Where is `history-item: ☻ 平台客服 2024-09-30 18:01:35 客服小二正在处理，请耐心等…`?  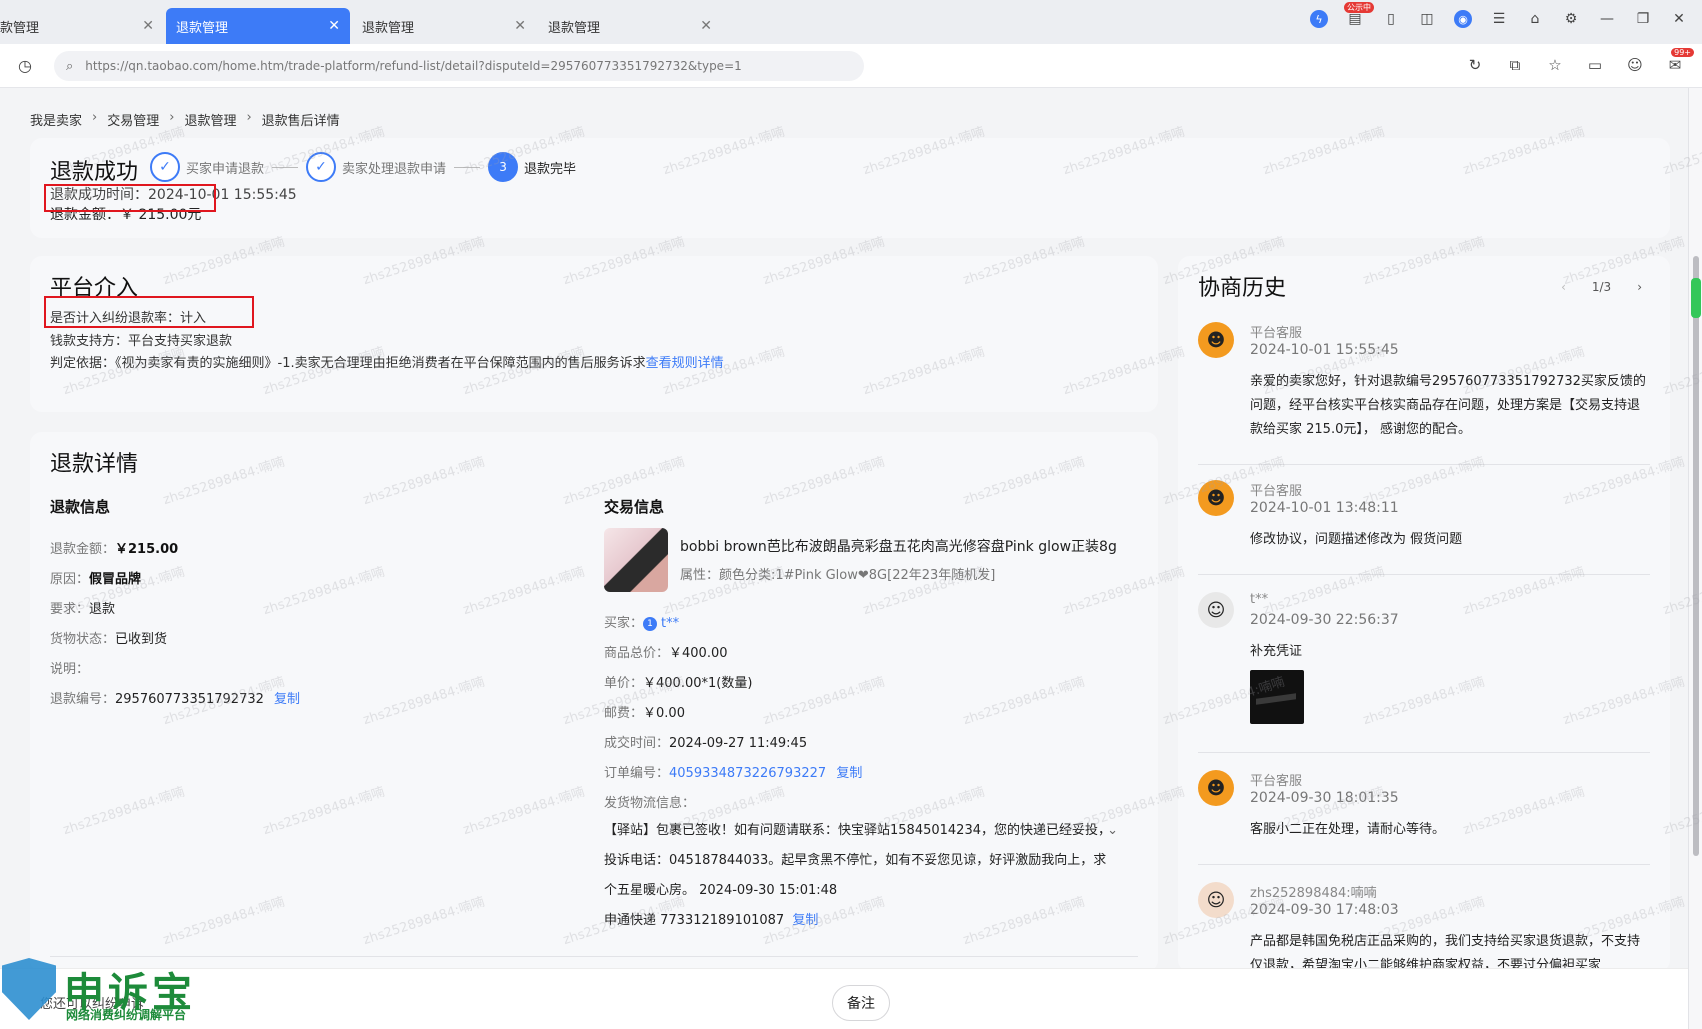
history-item: ☻ 平台客服 2024-09-30 18:01:35 客服小二正在处理，请耐心等… is located at coordinates (1424, 815).